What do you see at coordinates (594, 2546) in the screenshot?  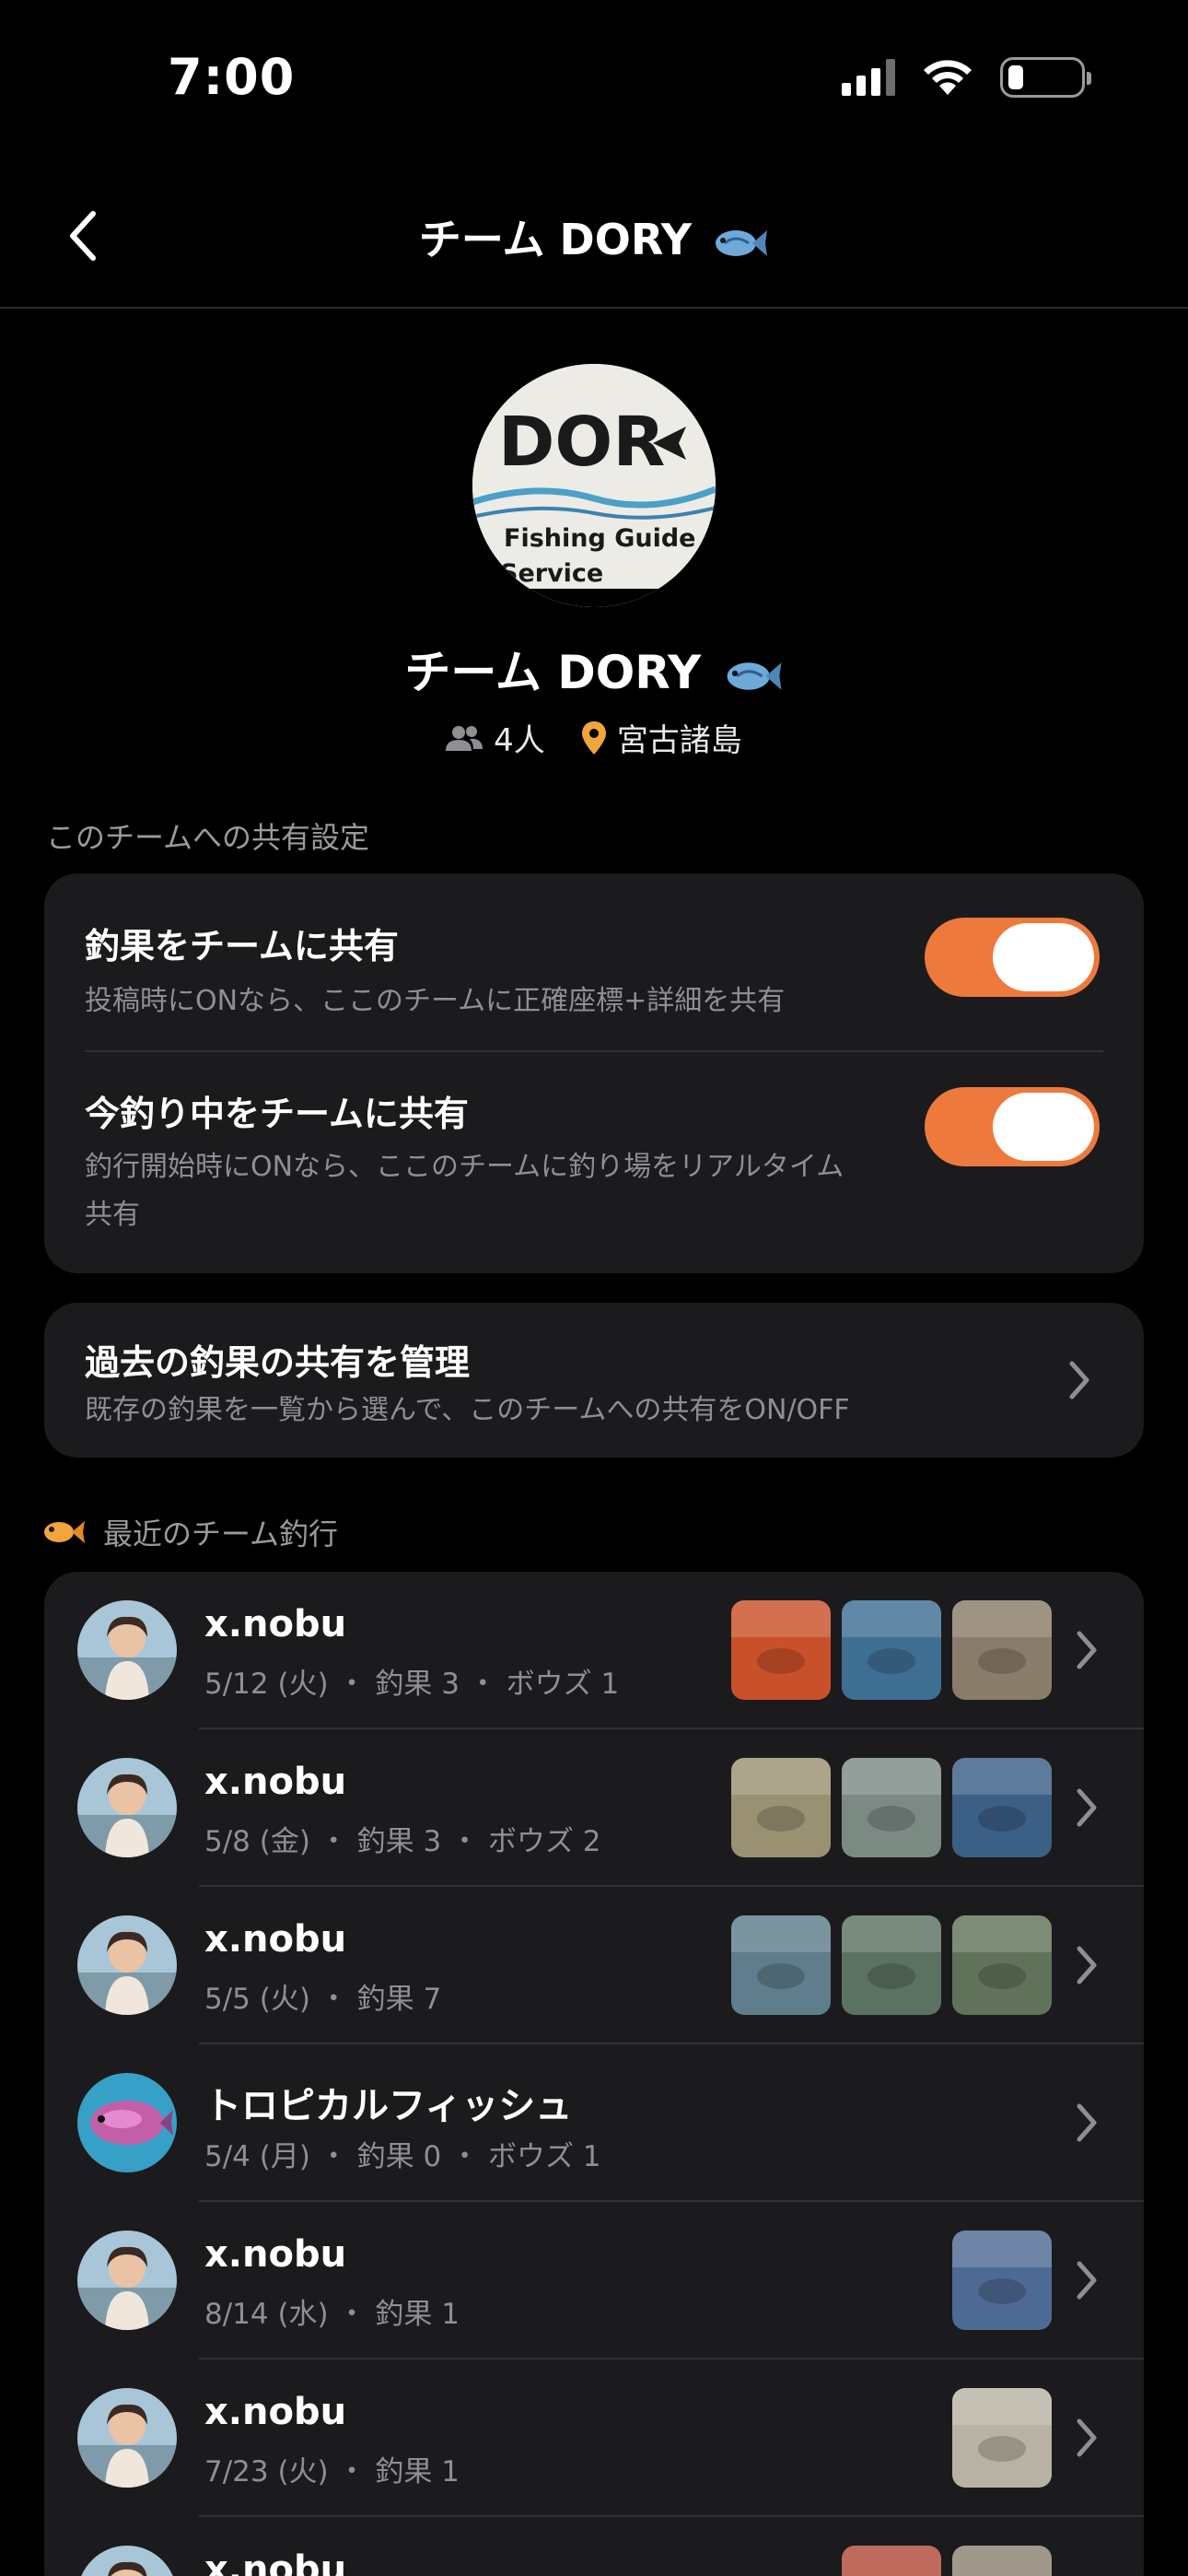 I see `trip-row: x.nobu` at bounding box center [594, 2546].